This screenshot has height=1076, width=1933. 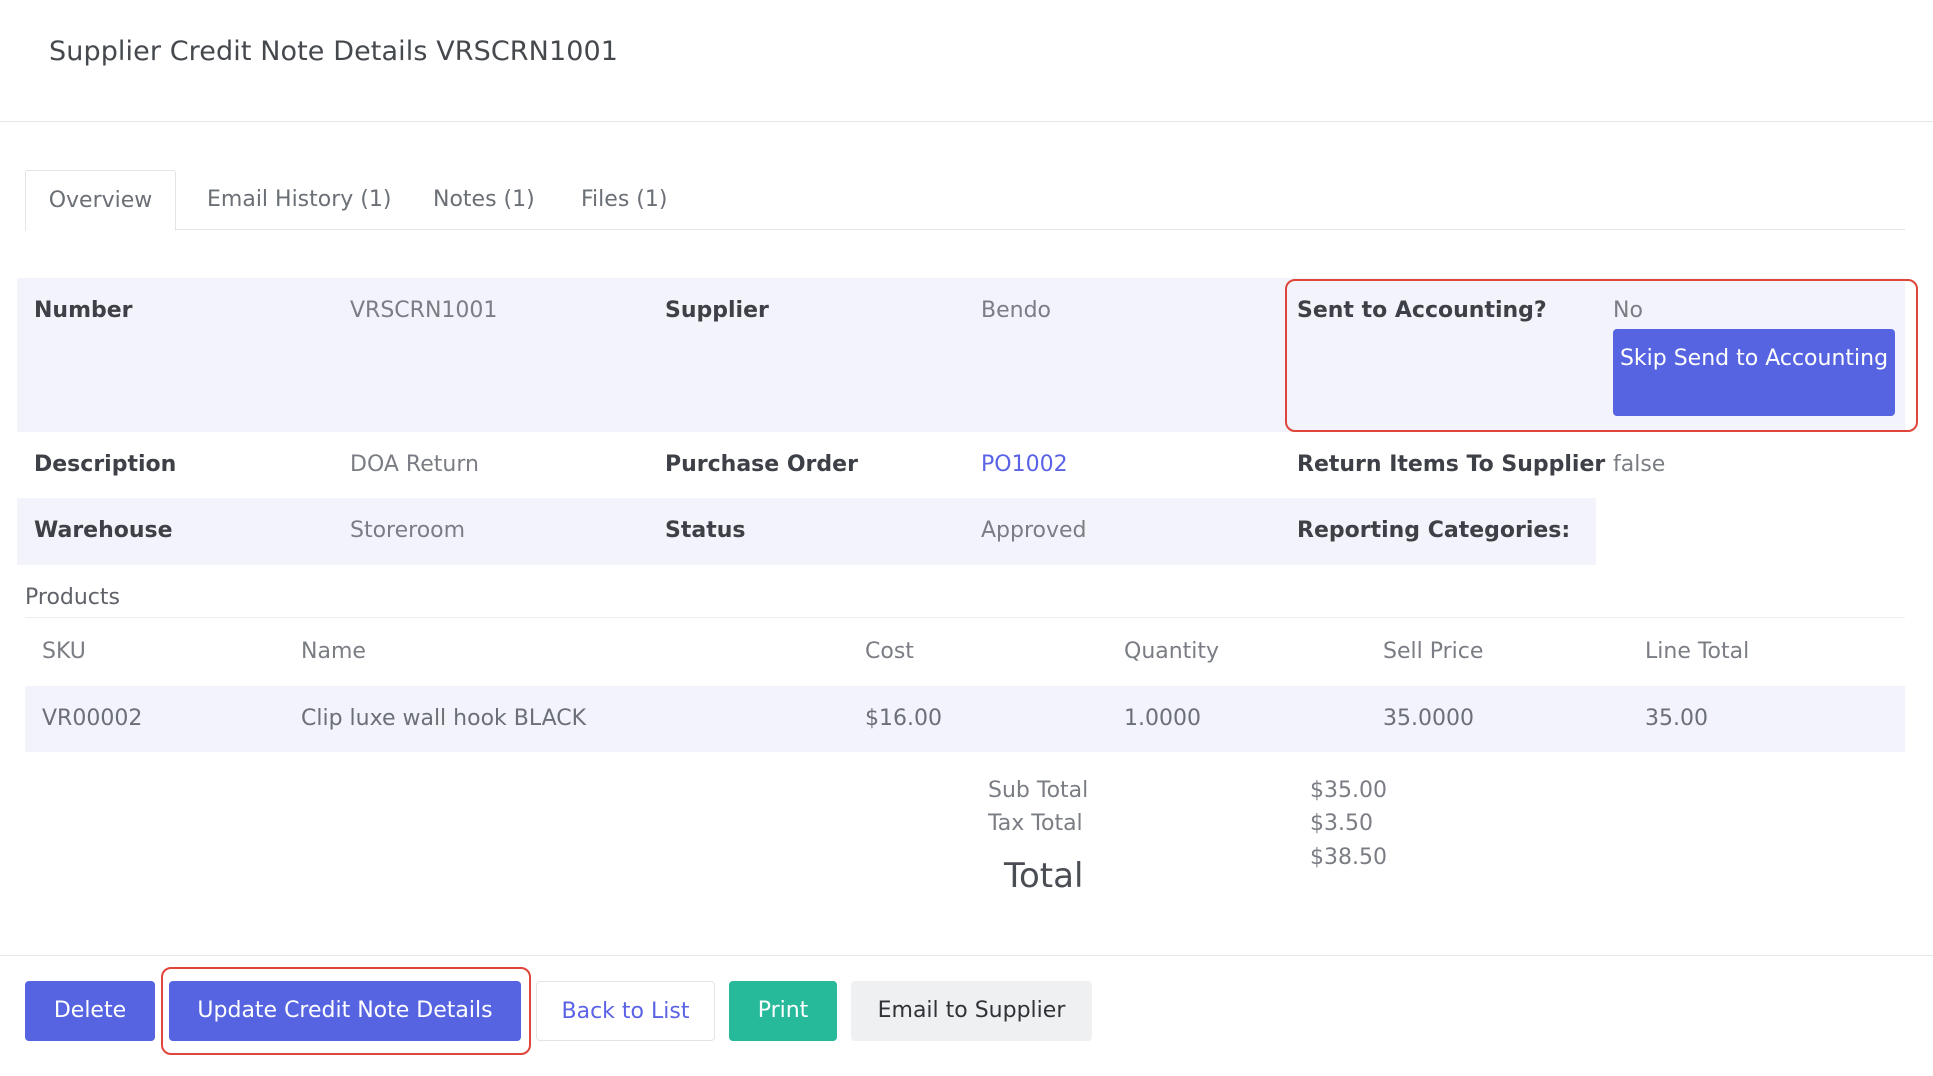 What do you see at coordinates (103, 530) in the screenshot?
I see `warehouse-label: Warehouse` at bounding box center [103, 530].